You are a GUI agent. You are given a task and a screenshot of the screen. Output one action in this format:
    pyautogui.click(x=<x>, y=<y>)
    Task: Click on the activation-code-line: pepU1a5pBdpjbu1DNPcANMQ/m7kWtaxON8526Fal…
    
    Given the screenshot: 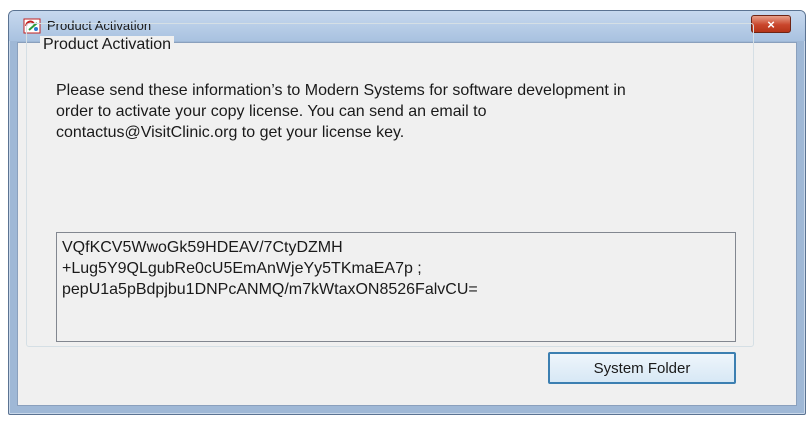 What is the action you would take?
    pyautogui.click(x=270, y=289)
    